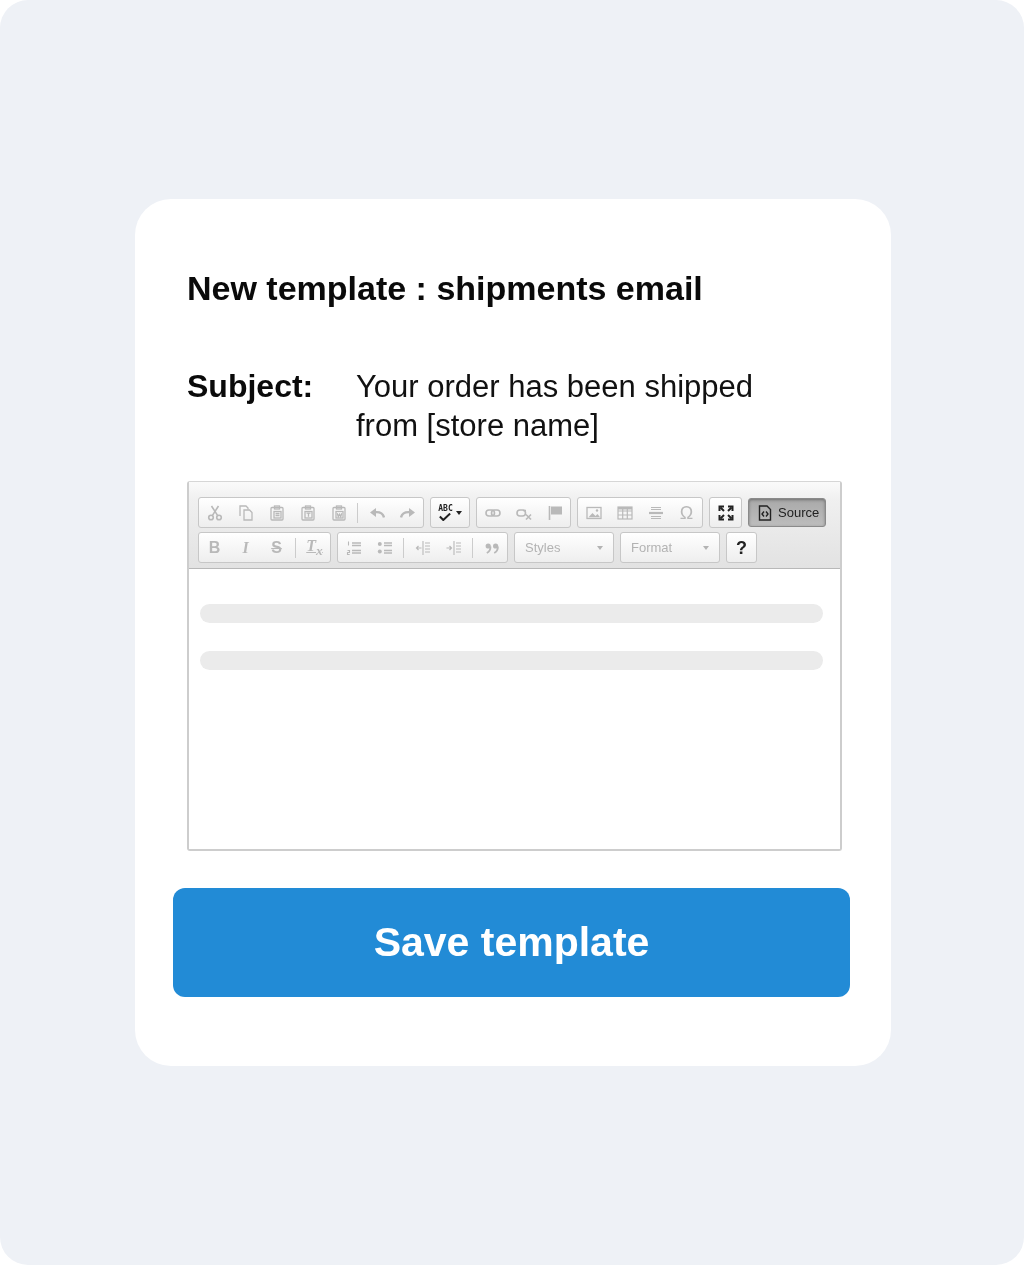  I want to click on spellcheck-button: ABC, so click(450, 512).